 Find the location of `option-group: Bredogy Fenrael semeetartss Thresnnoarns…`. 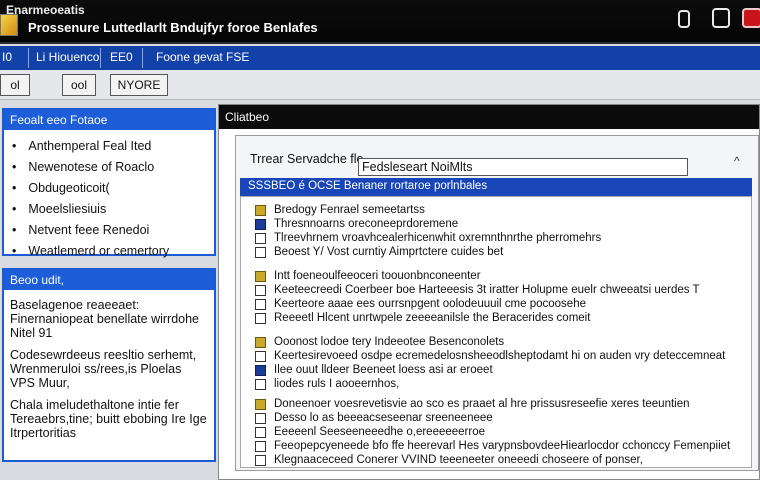

option-group: Bredogy Fenrael semeetartss Thresnnoarns… is located at coordinates (428, 231).